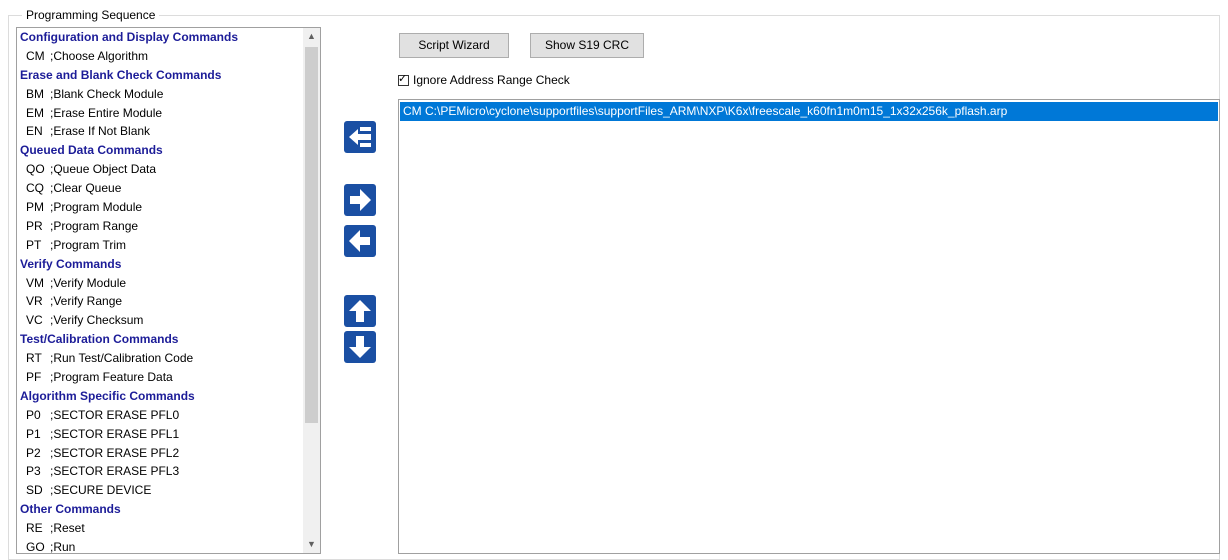 This screenshot has width=1228, height=560. I want to click on command-item: VC ;Verify Checksum, so click(160, 320).